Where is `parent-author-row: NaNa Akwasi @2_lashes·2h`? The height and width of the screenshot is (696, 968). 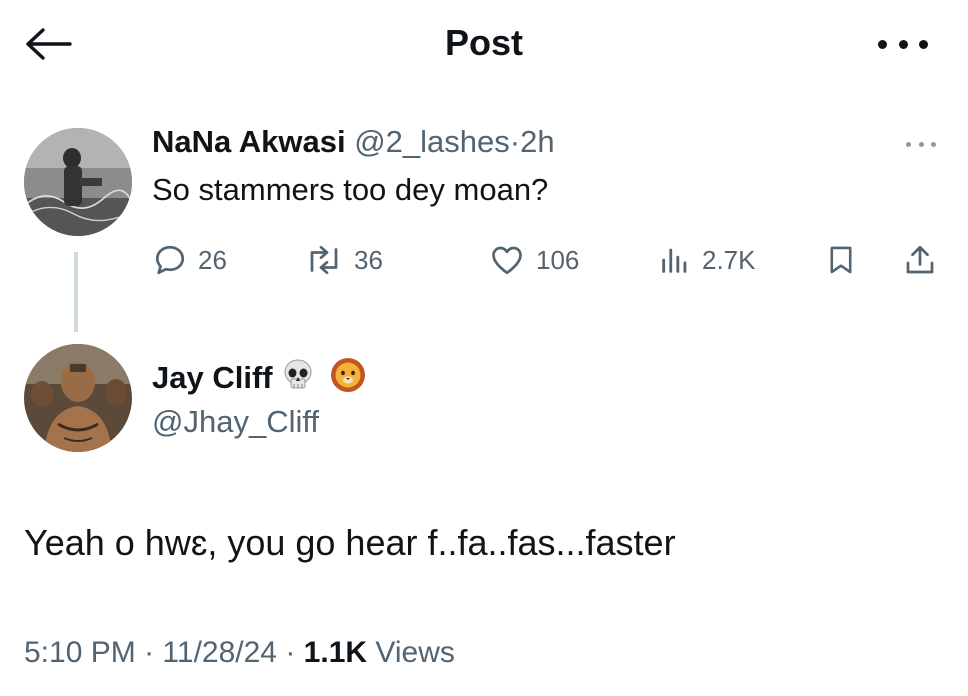
parent-author-row: NaNa Akwasi @2_lashes·2h is located at coordinates (353, 142).